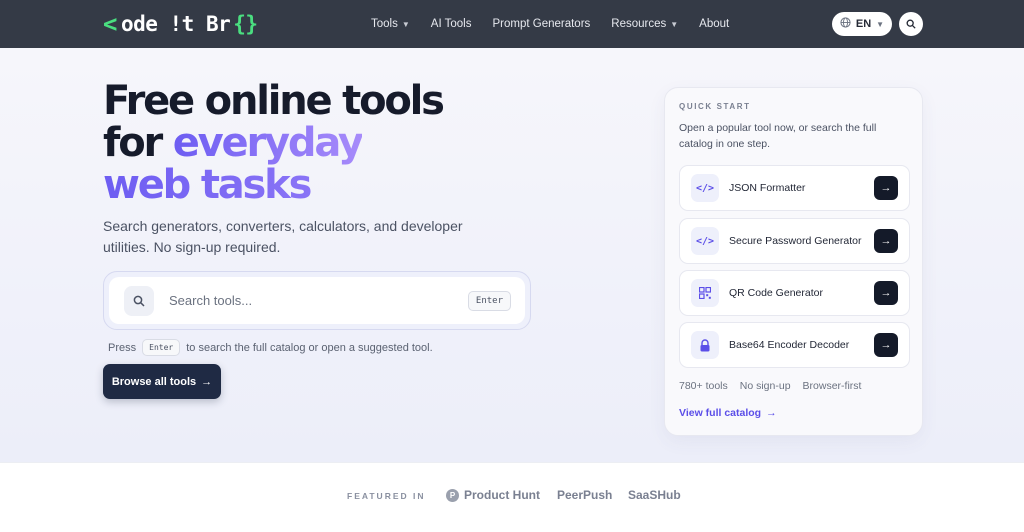  I want to click on nav-about-label: About, so click(714, 24).